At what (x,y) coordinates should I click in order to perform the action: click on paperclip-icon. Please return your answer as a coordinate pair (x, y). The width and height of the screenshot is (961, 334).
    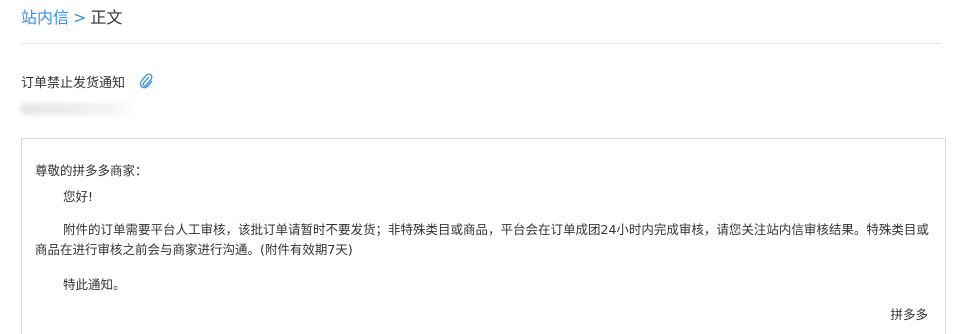
    Looking at the image, I should click on (146, 81).